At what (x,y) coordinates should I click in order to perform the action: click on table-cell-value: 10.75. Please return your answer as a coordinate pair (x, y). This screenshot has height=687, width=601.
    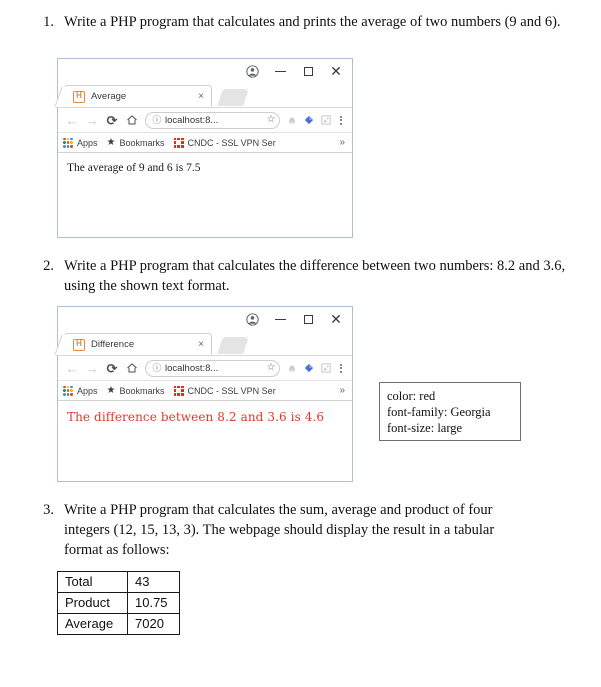
    Looking at the image, I should click on (153, 603).